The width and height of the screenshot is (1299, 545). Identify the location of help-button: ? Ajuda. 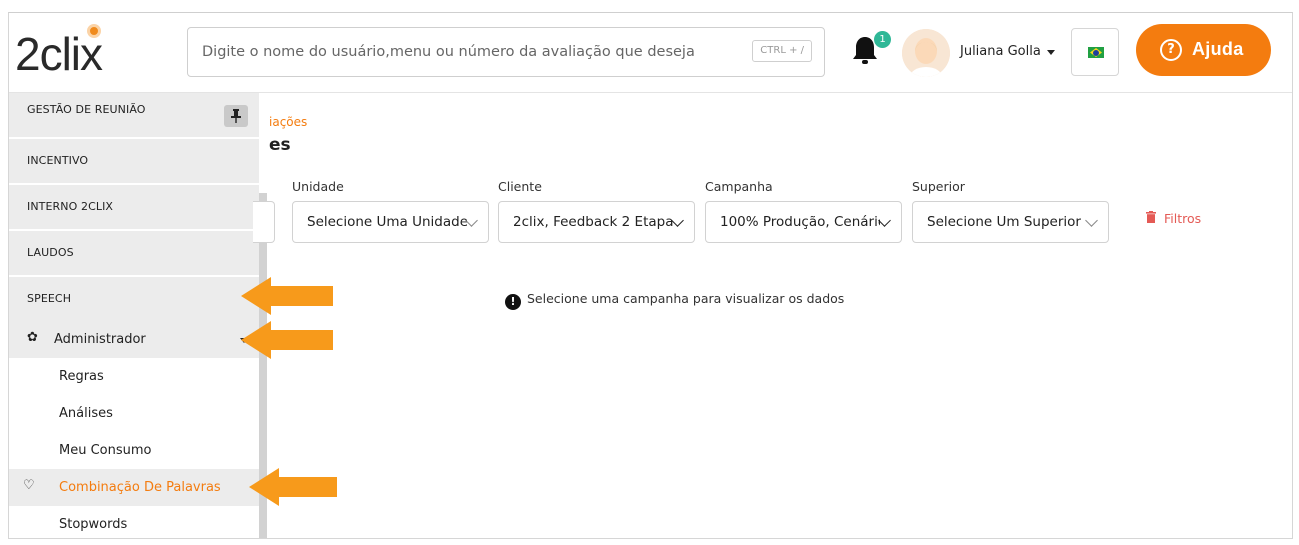
(1203, 50).